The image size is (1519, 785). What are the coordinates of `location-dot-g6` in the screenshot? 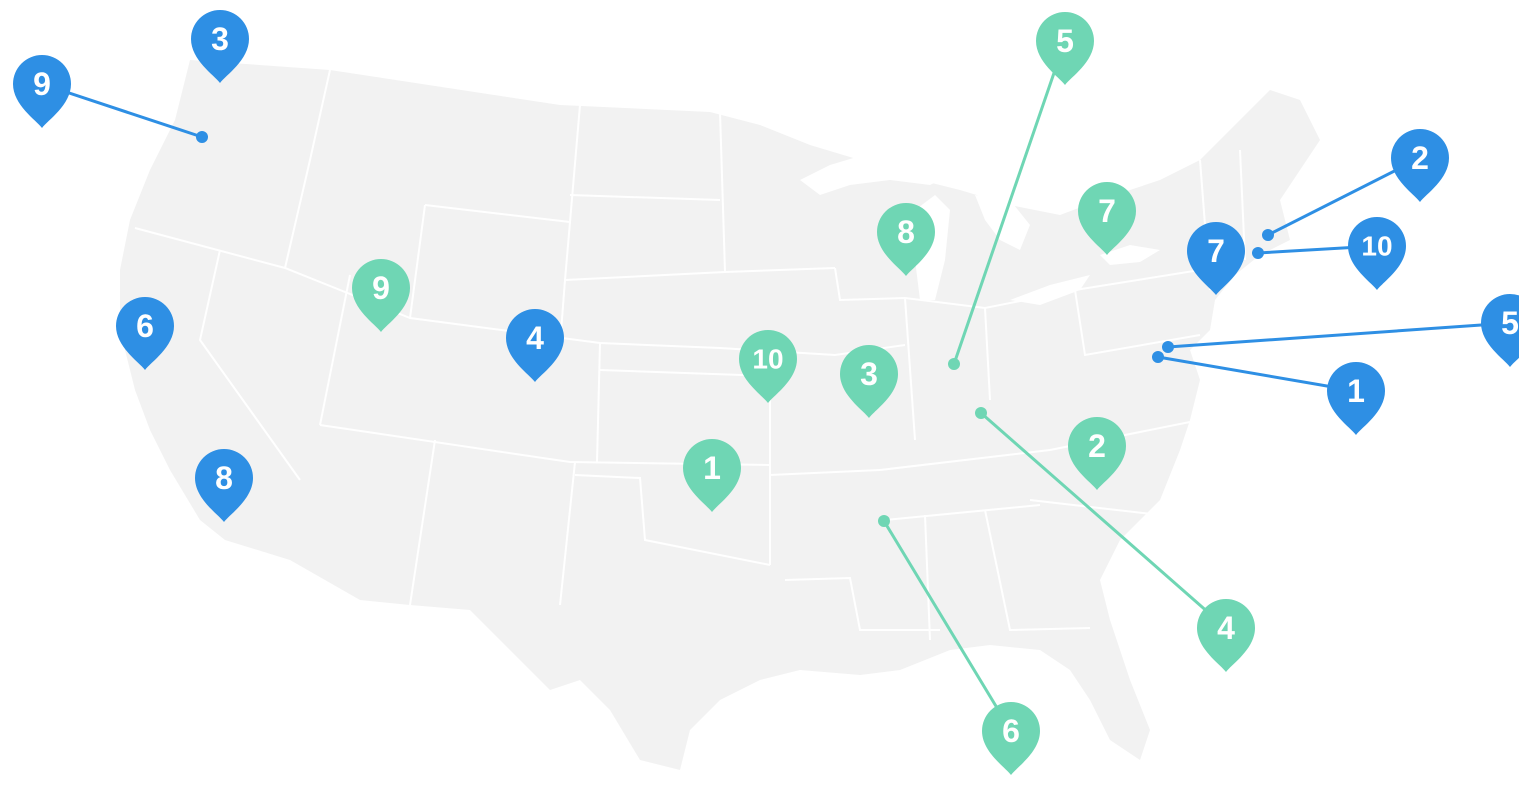 It's located at (884, 521).